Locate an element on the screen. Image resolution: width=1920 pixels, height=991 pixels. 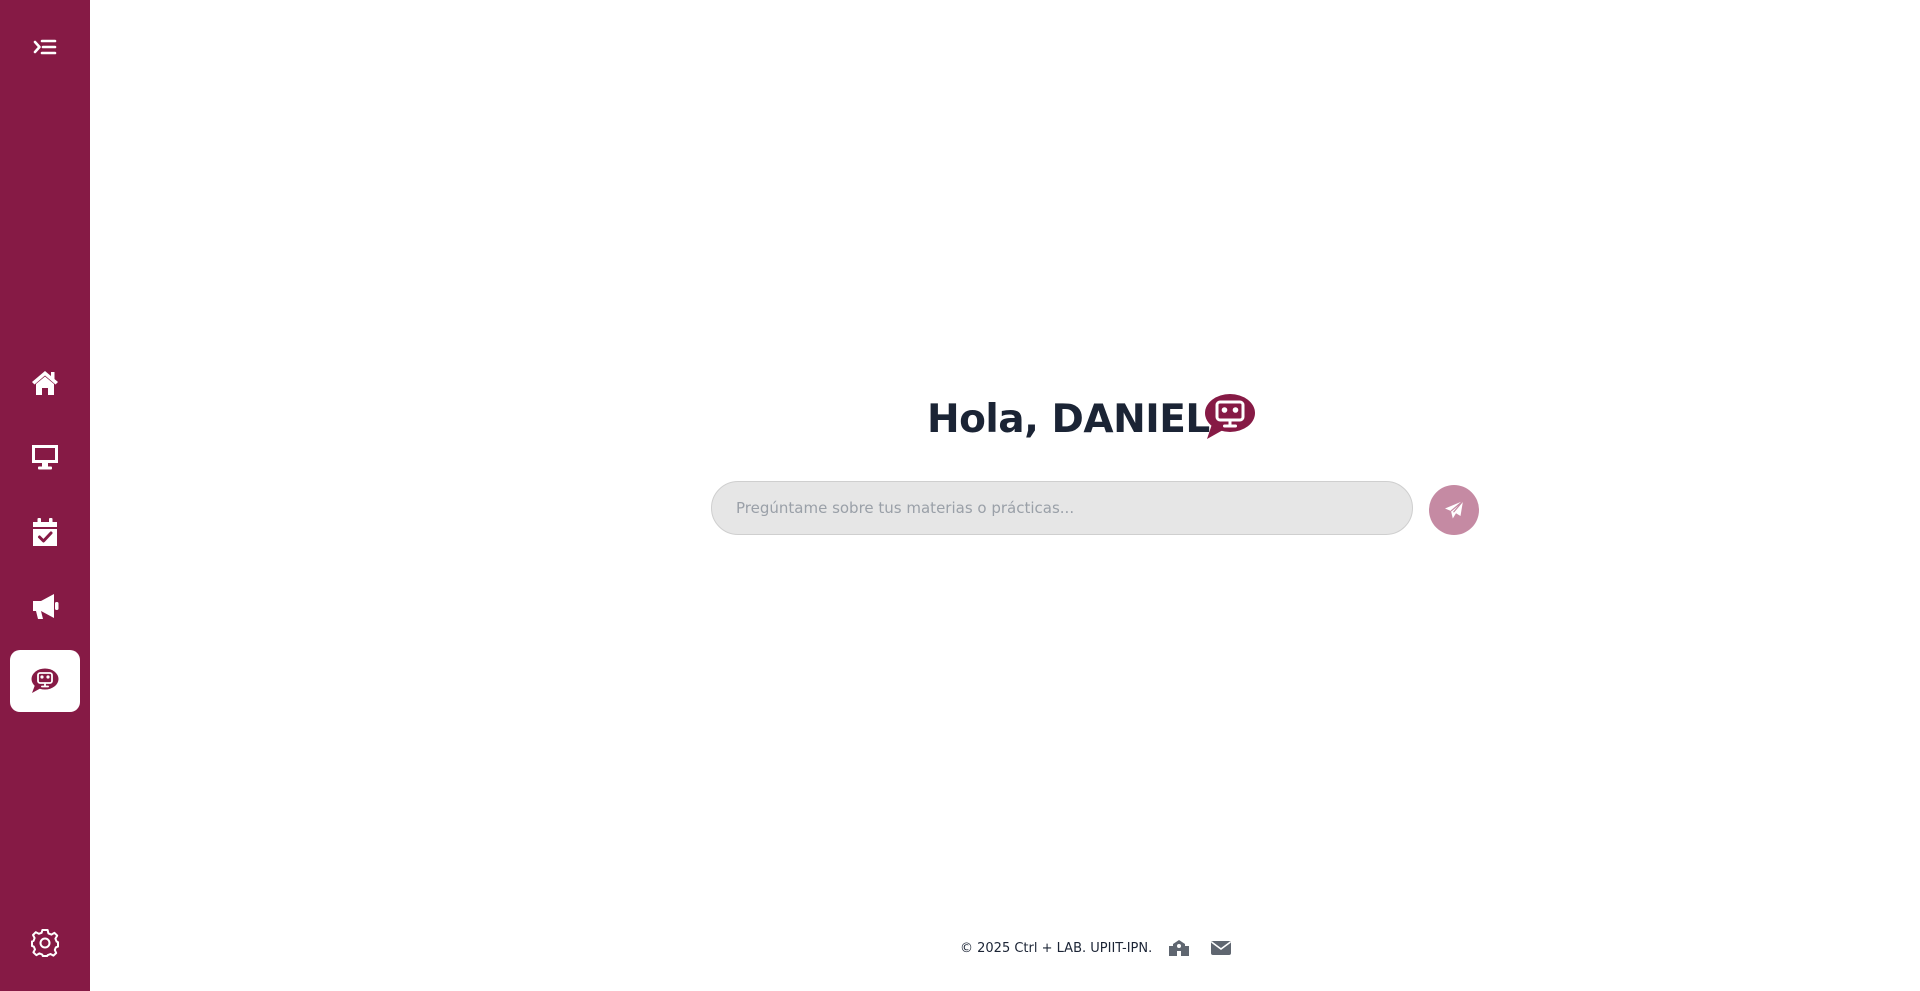
menu-indent-icon is located at coordinates (45, 47).